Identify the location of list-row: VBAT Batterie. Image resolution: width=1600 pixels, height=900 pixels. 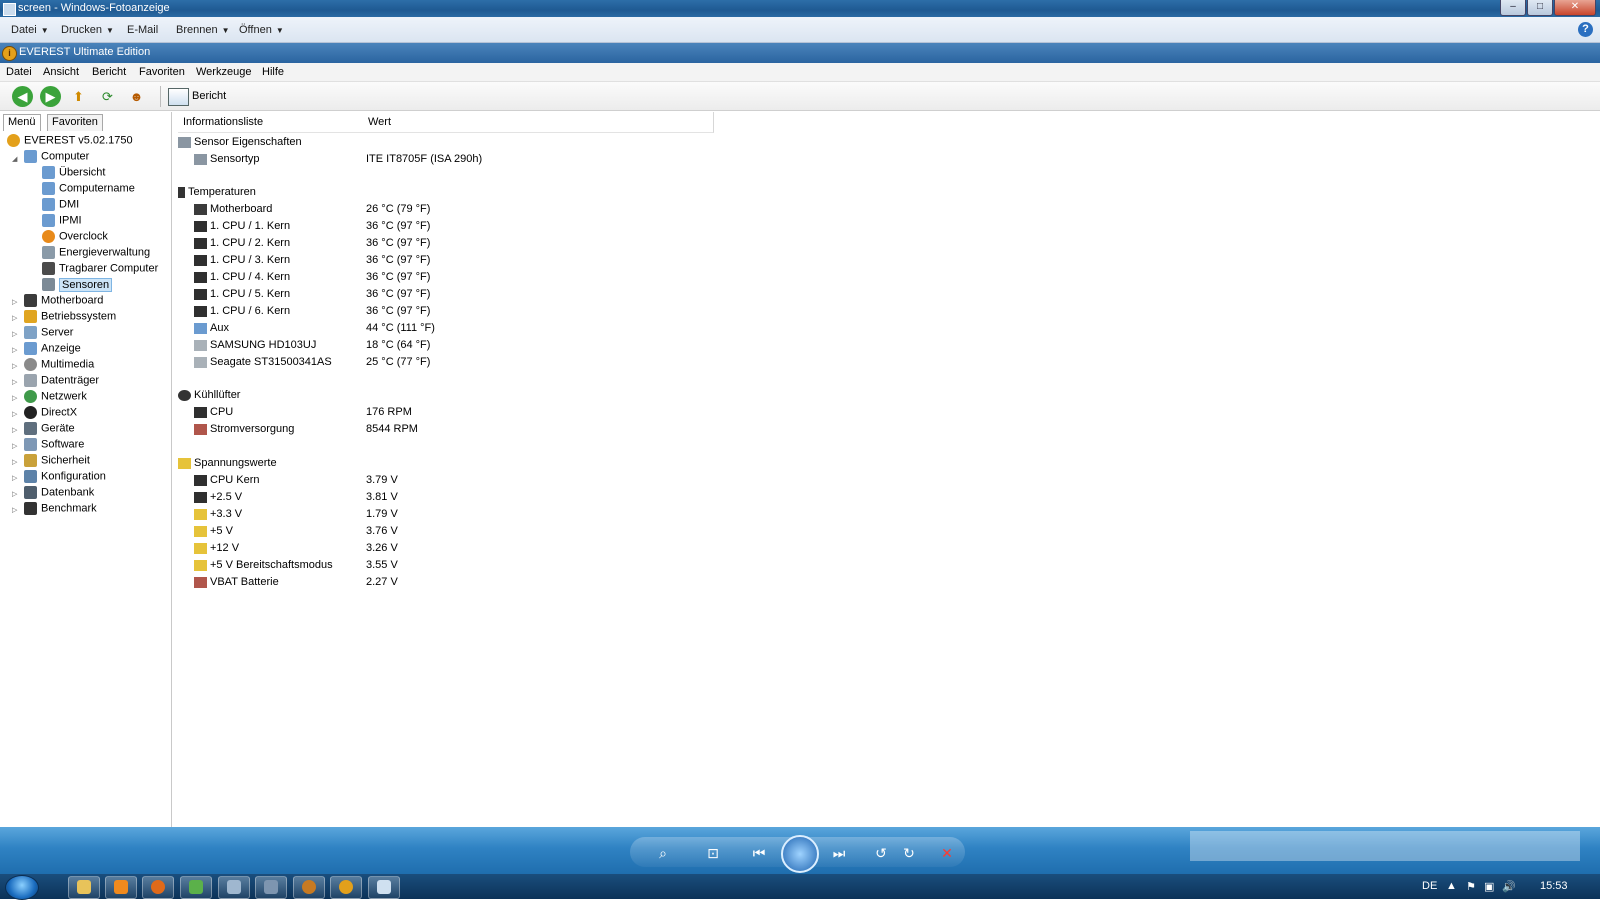
(236, 584).